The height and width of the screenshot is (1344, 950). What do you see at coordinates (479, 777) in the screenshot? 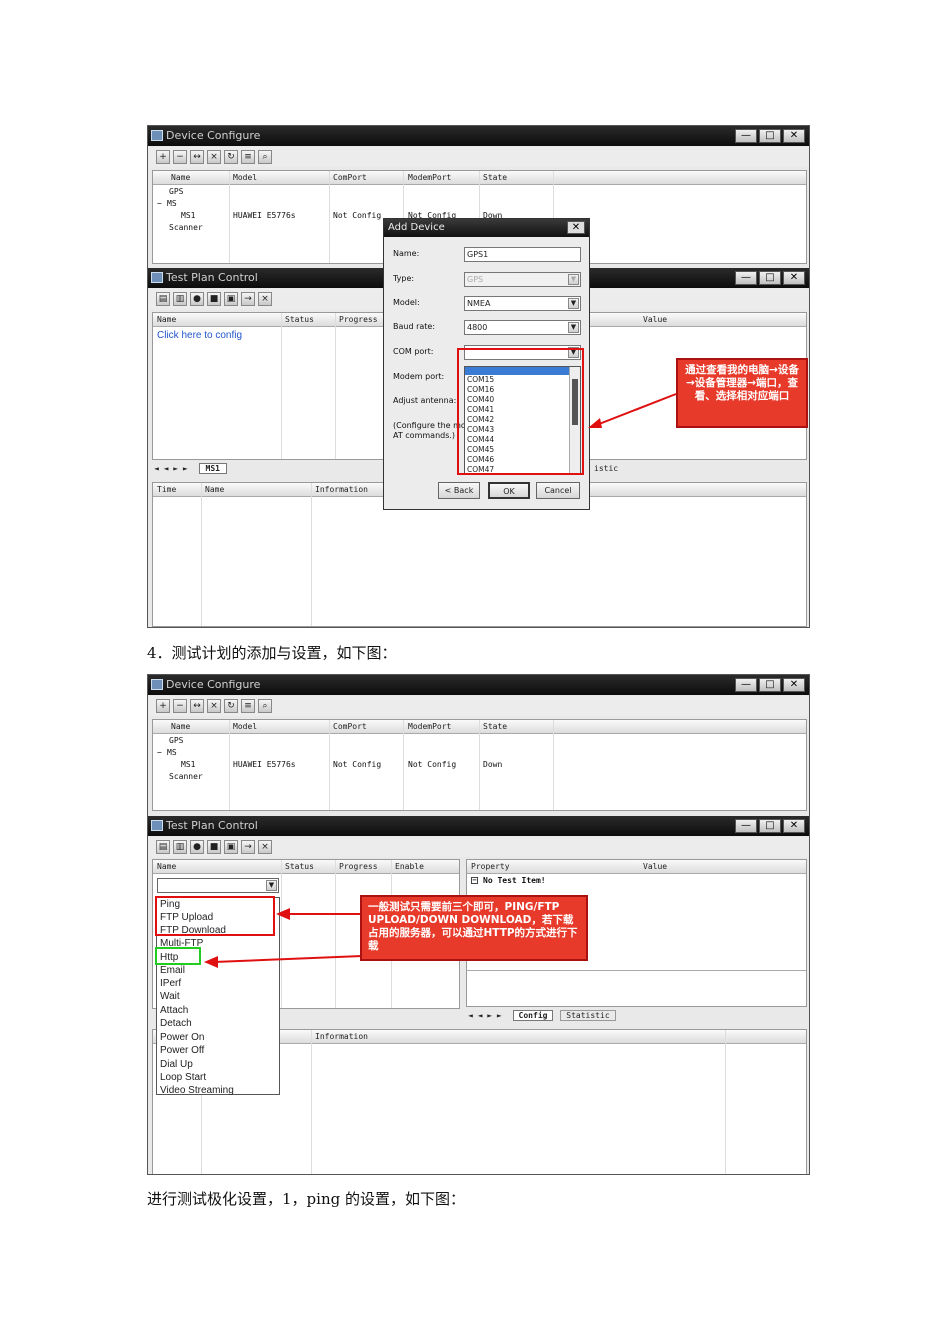
I see `table-row: Scanner` at bounding box center [479, 777].